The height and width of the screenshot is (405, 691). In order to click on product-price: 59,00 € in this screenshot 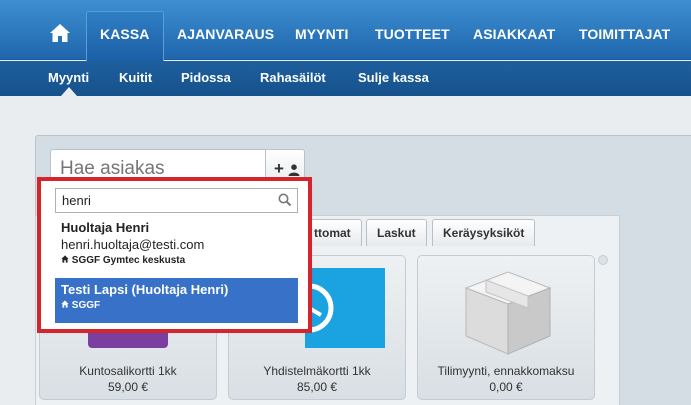, I will do `click(128, 387)`.